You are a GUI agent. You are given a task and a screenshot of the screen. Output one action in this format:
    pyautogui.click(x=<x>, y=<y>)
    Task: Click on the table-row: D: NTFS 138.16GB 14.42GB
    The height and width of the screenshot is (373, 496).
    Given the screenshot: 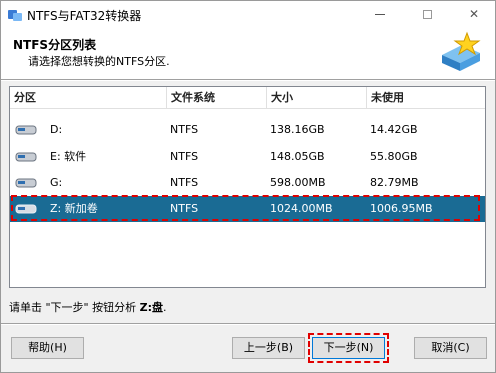 What is the action you would take?
    pyautogui.click(x=247, y=130)
    